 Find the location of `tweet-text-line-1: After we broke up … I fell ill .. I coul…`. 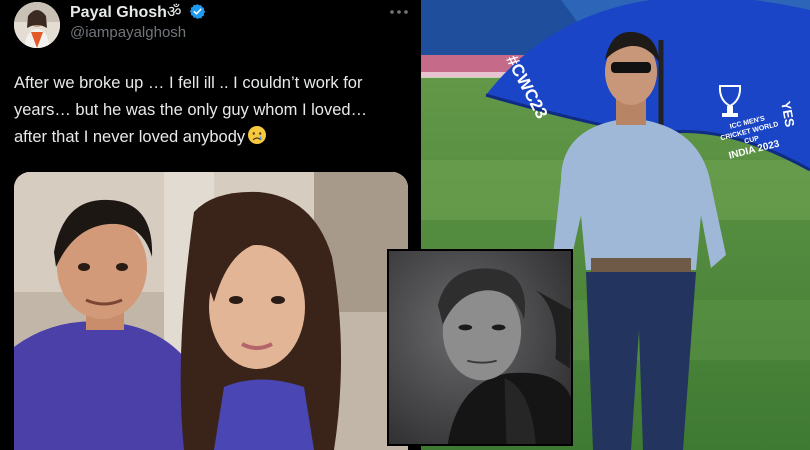

tweet-text-line-1: After we broke up … I fell ill .. I coul… is located at coordinates (188, 83).